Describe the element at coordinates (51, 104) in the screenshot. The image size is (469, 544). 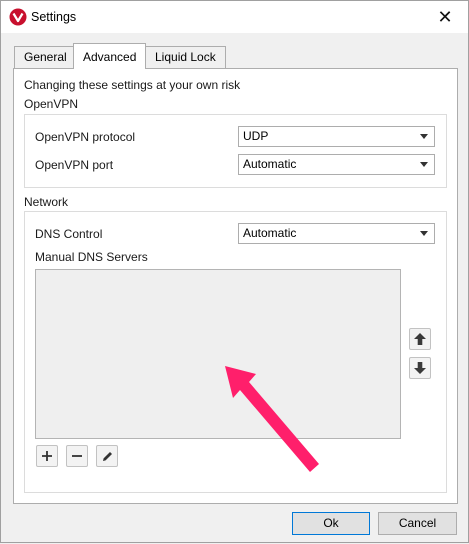
I see `openvpn-heading: OpenVPN` at that location.